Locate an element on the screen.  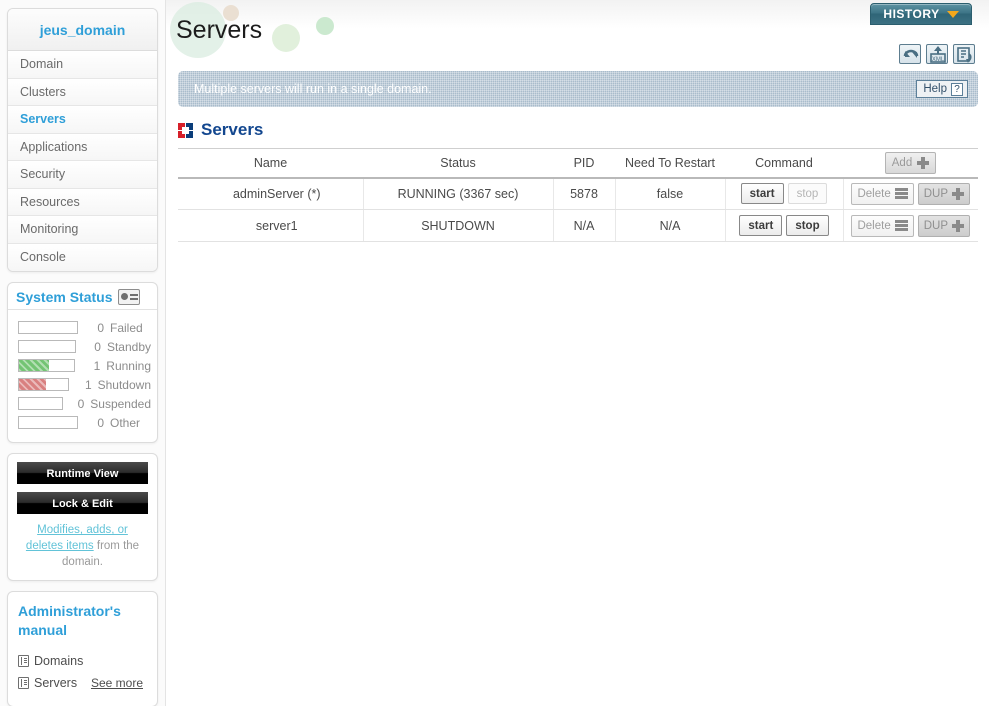
add-button-label: Add is located at coordinates (902, 162).